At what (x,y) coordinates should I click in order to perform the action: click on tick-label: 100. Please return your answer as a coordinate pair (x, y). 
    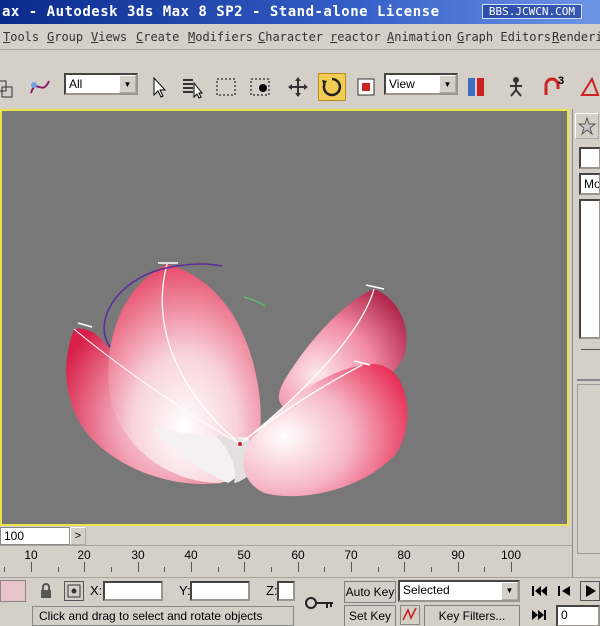
    Looking at the image, I should click on (511, 555).